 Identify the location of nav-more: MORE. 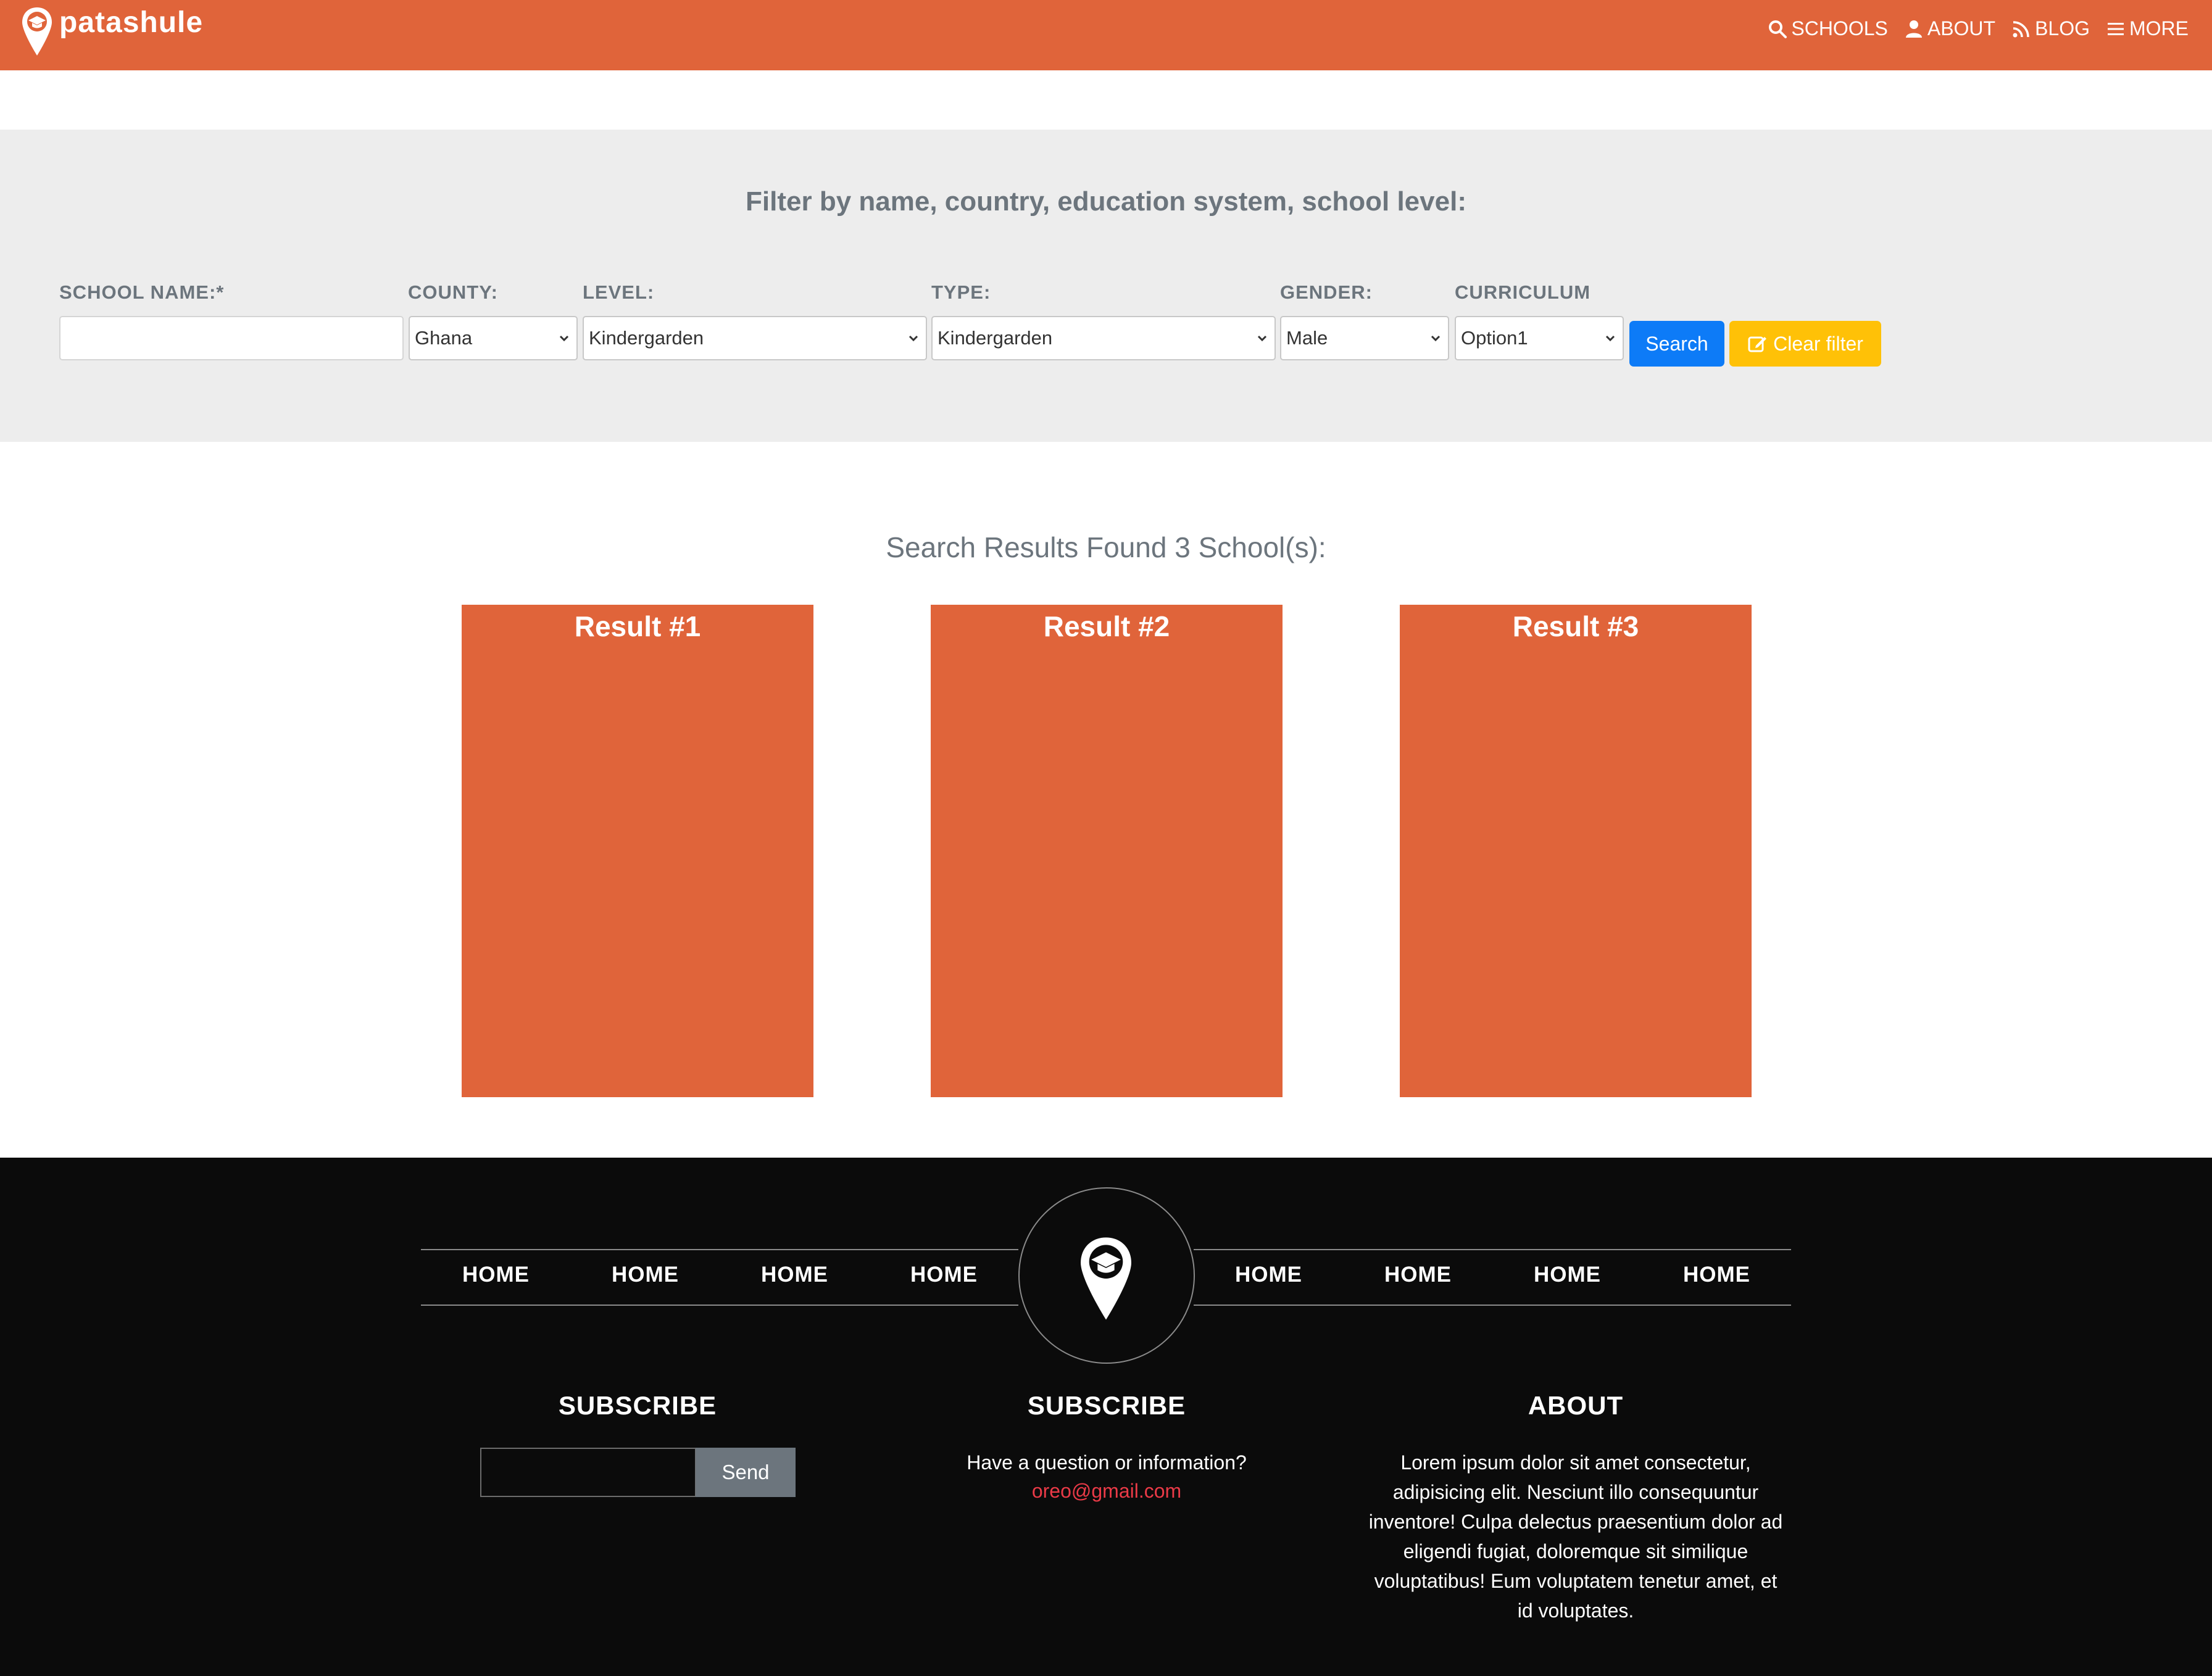
(2147, 28).